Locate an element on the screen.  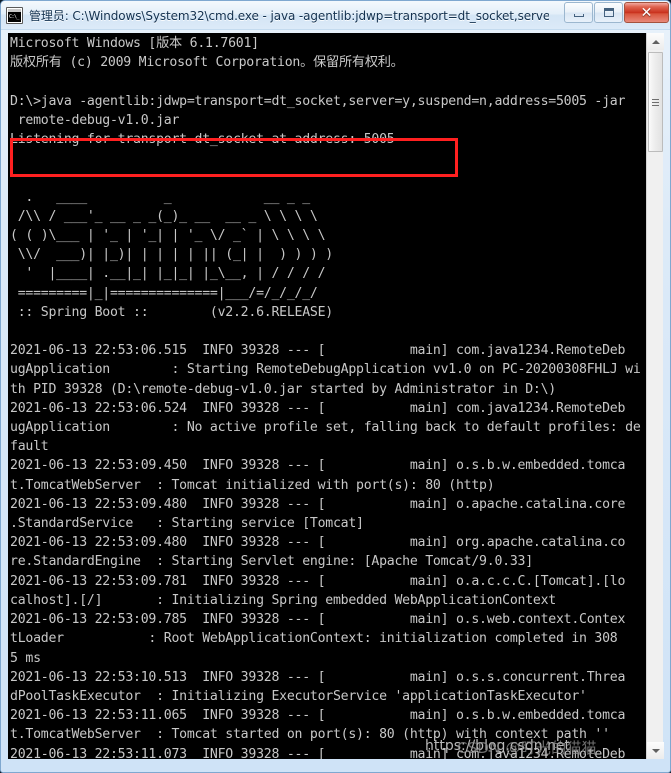
chevron-up-icon is located at coordinates (655, 41).